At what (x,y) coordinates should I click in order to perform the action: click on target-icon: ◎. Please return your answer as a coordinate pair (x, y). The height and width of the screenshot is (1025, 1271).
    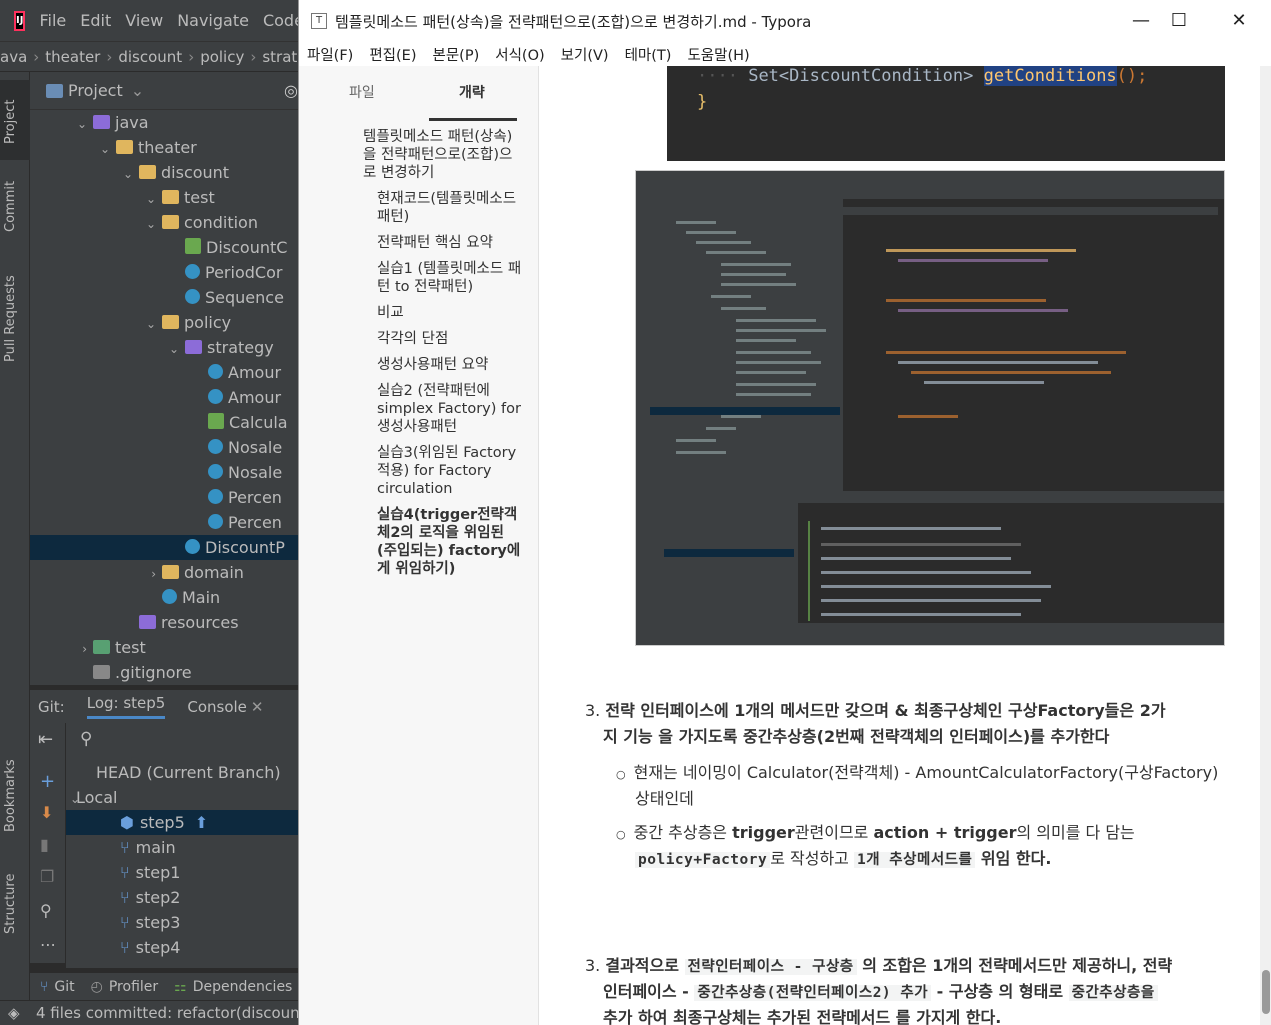
    Looking at the image, I should click on (291, 90).